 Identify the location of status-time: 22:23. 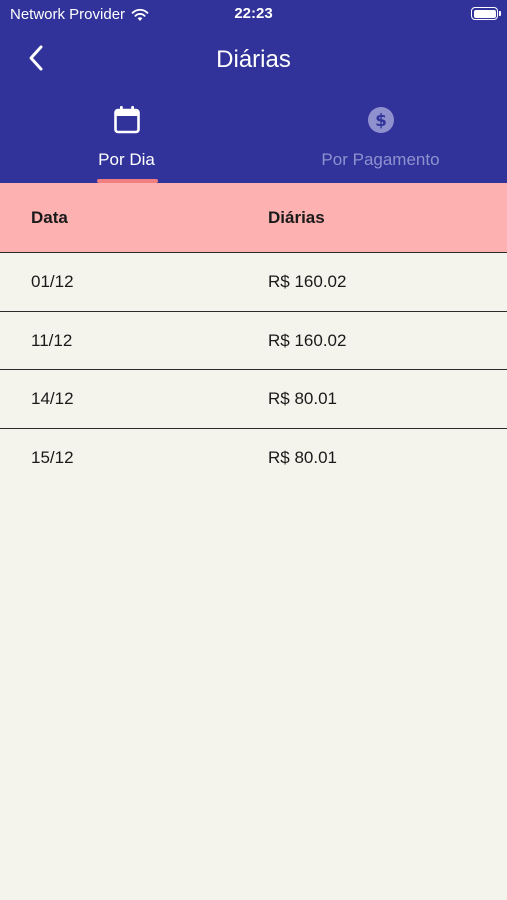
(253, 13).